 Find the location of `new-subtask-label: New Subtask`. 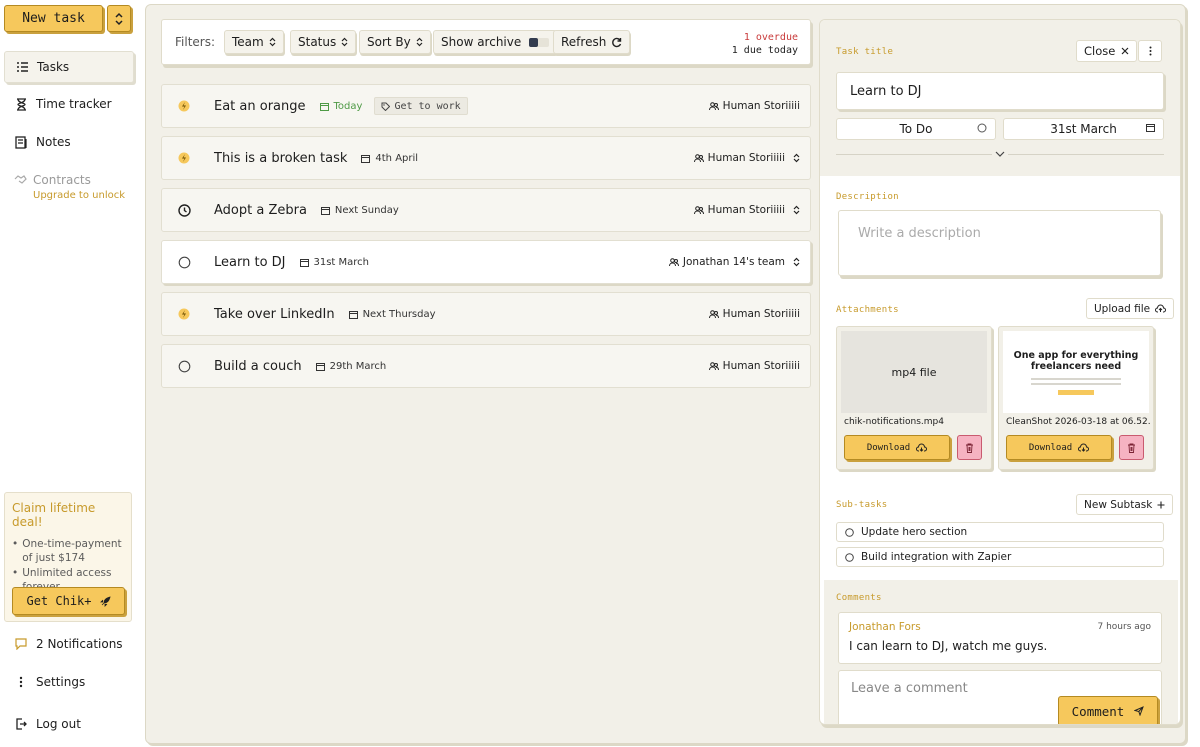

new-subtask-label: New Subtask is located at coordinates (1118, 504).